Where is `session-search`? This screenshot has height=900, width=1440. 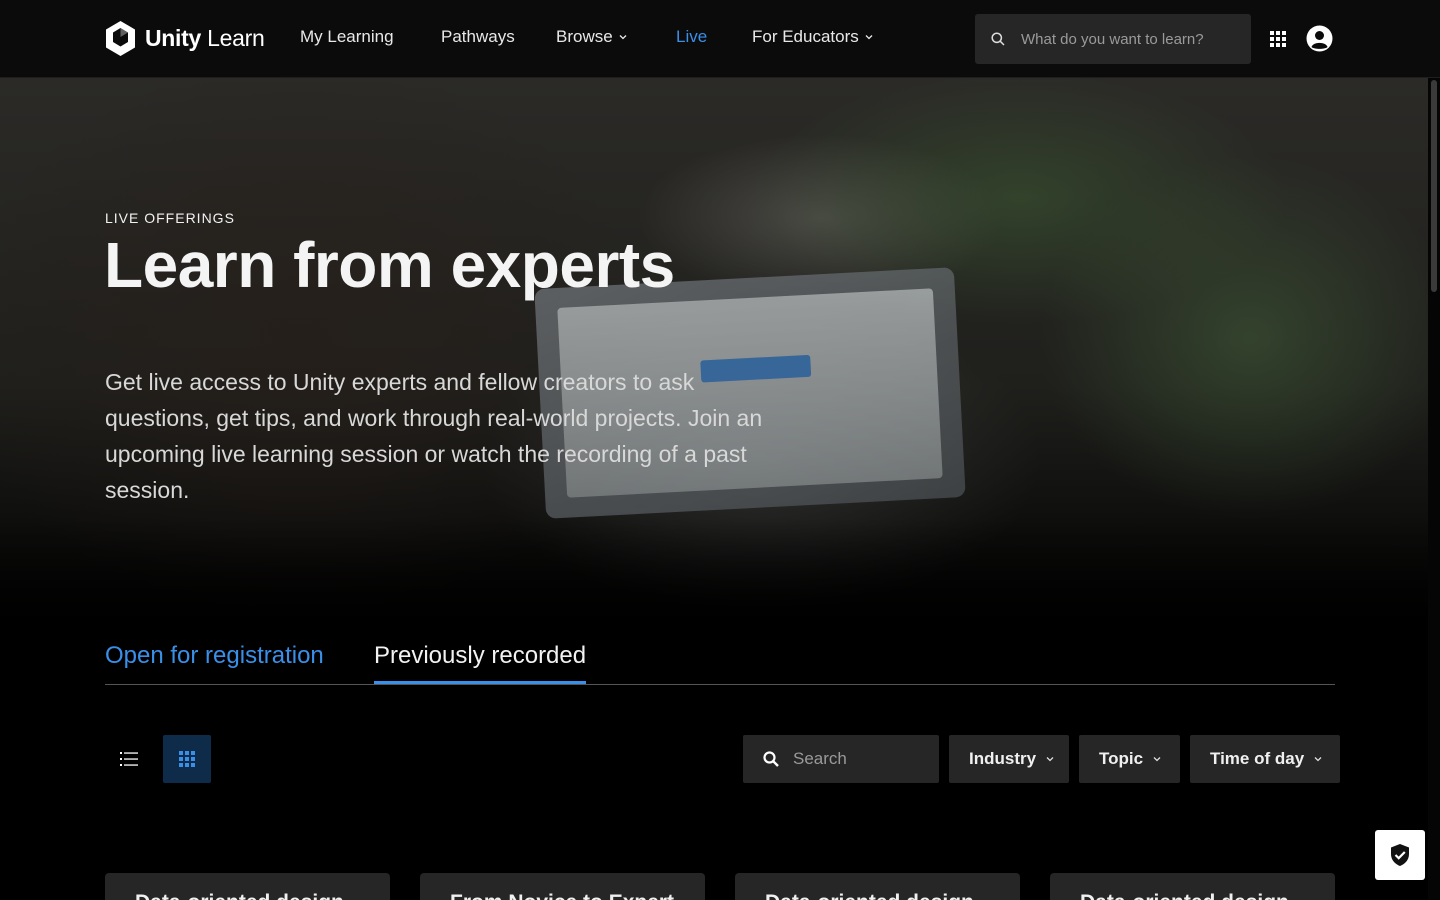 session-search is located at coordinates (841, 759).